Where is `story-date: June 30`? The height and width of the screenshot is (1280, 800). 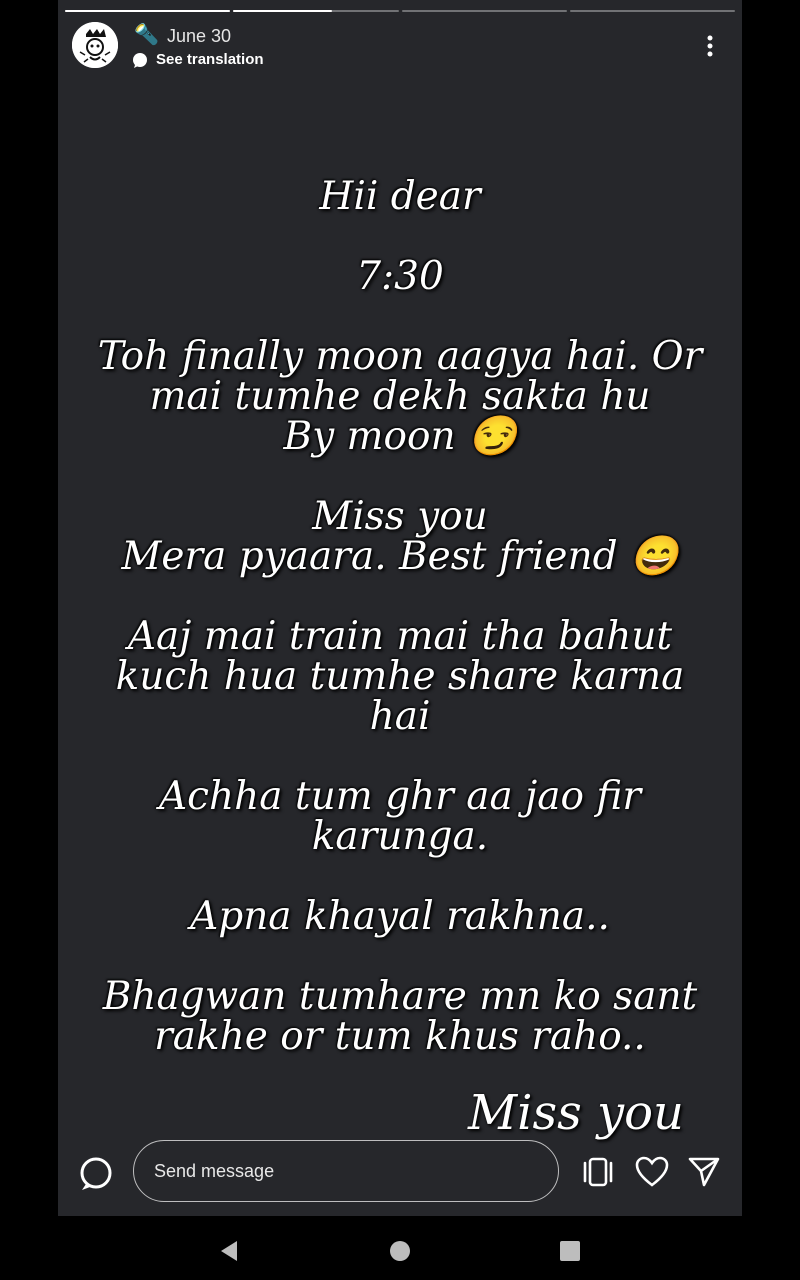
story-date: June 30 is located at coordinates (199, 36).